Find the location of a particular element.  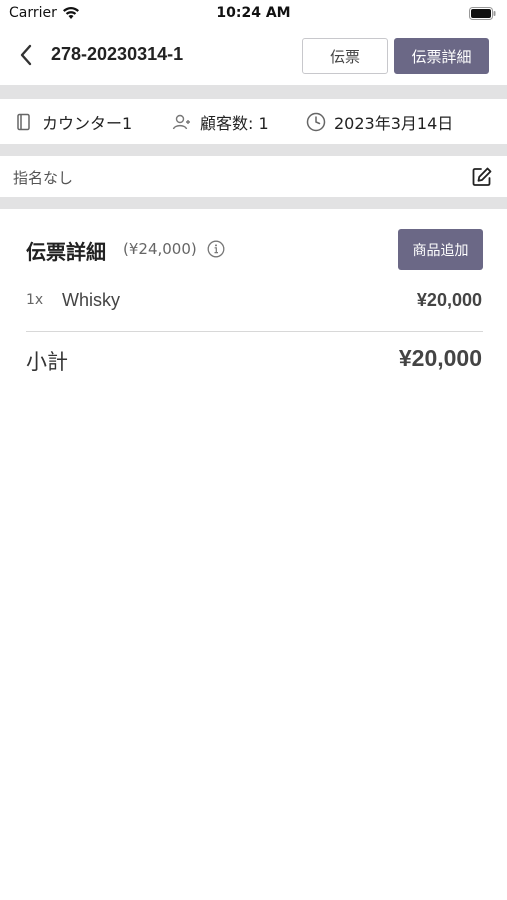

info-row: カウンター1 顧客数: 1 2023年3月14日 is located at coordinates (253, 121).